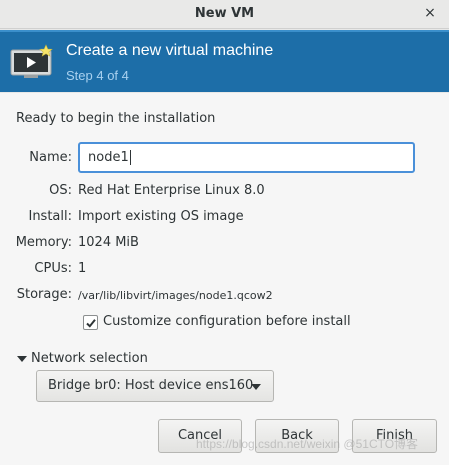 This screenshot has height=465, width=449. Describe the element at coordinates (97, 75) in the screenshot. I see `banner-step: Step 4 of 4` at that location.